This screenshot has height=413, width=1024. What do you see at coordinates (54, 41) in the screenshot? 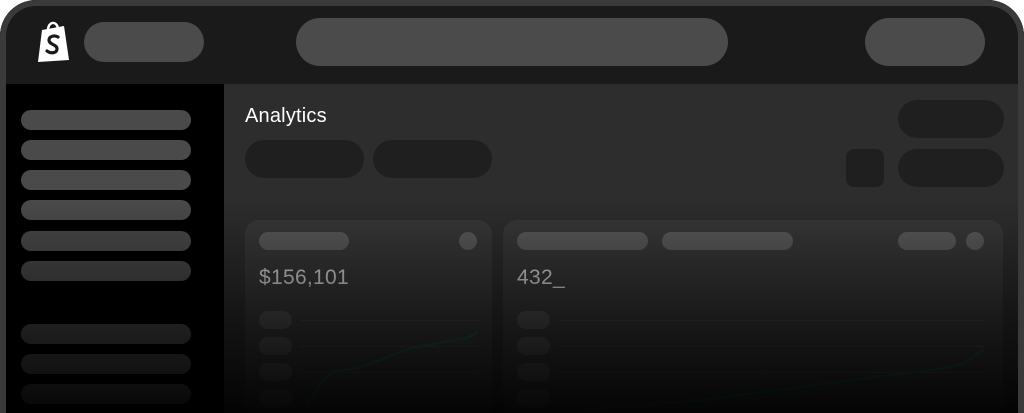
I see `shopify-bag-icon` at bounding box center [54, 41].